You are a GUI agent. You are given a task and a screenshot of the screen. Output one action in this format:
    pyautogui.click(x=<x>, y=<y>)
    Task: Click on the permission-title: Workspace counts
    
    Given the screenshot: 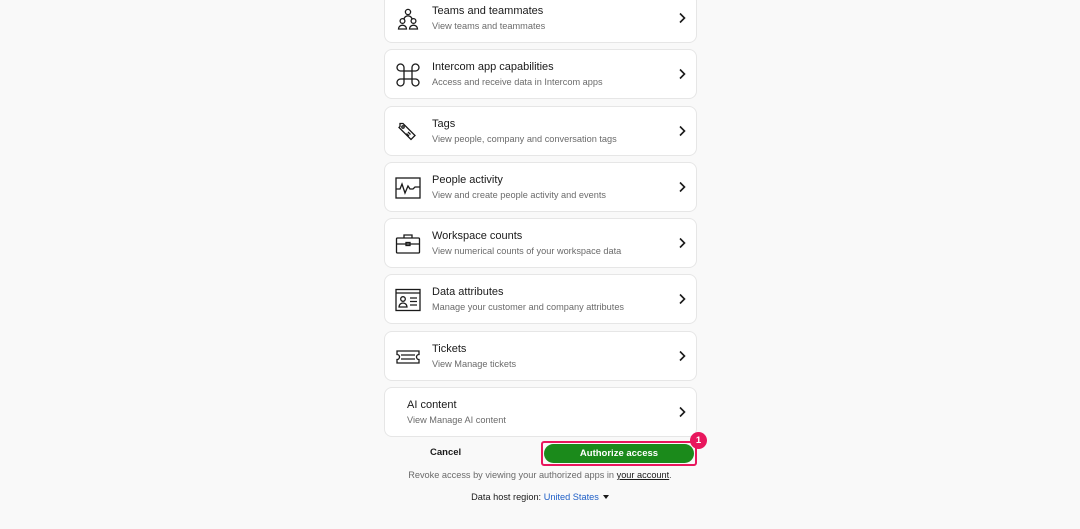 What is the action you would take?
    pyautogui.click(x=477, y=236)
    